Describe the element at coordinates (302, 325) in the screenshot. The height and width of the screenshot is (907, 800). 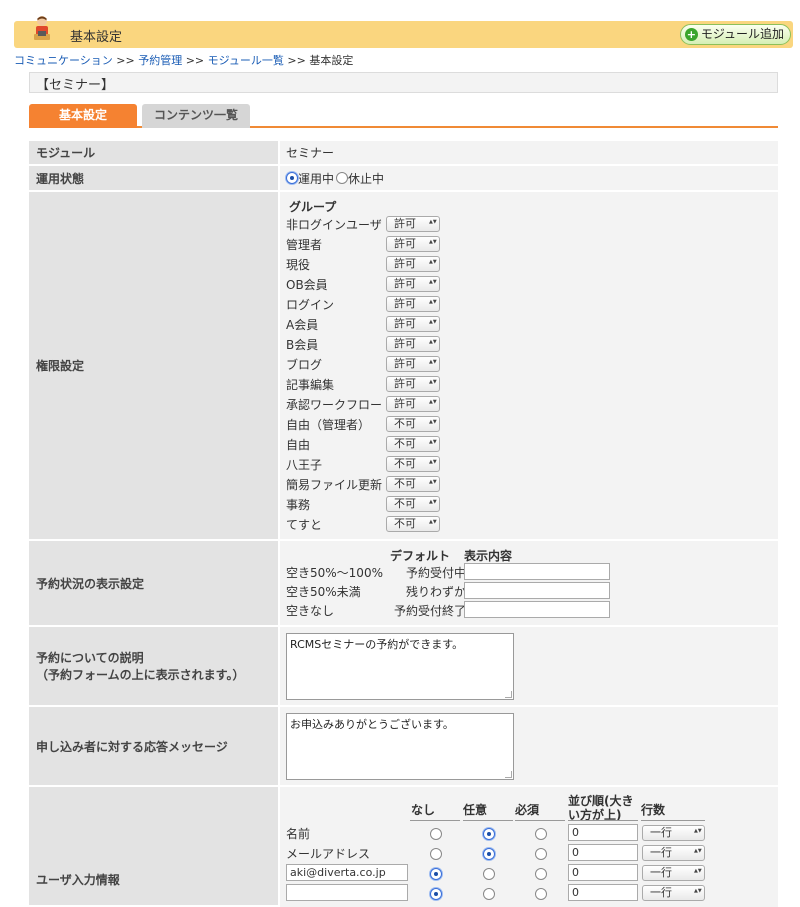
I see `permission-group-name: A会員` at that location.